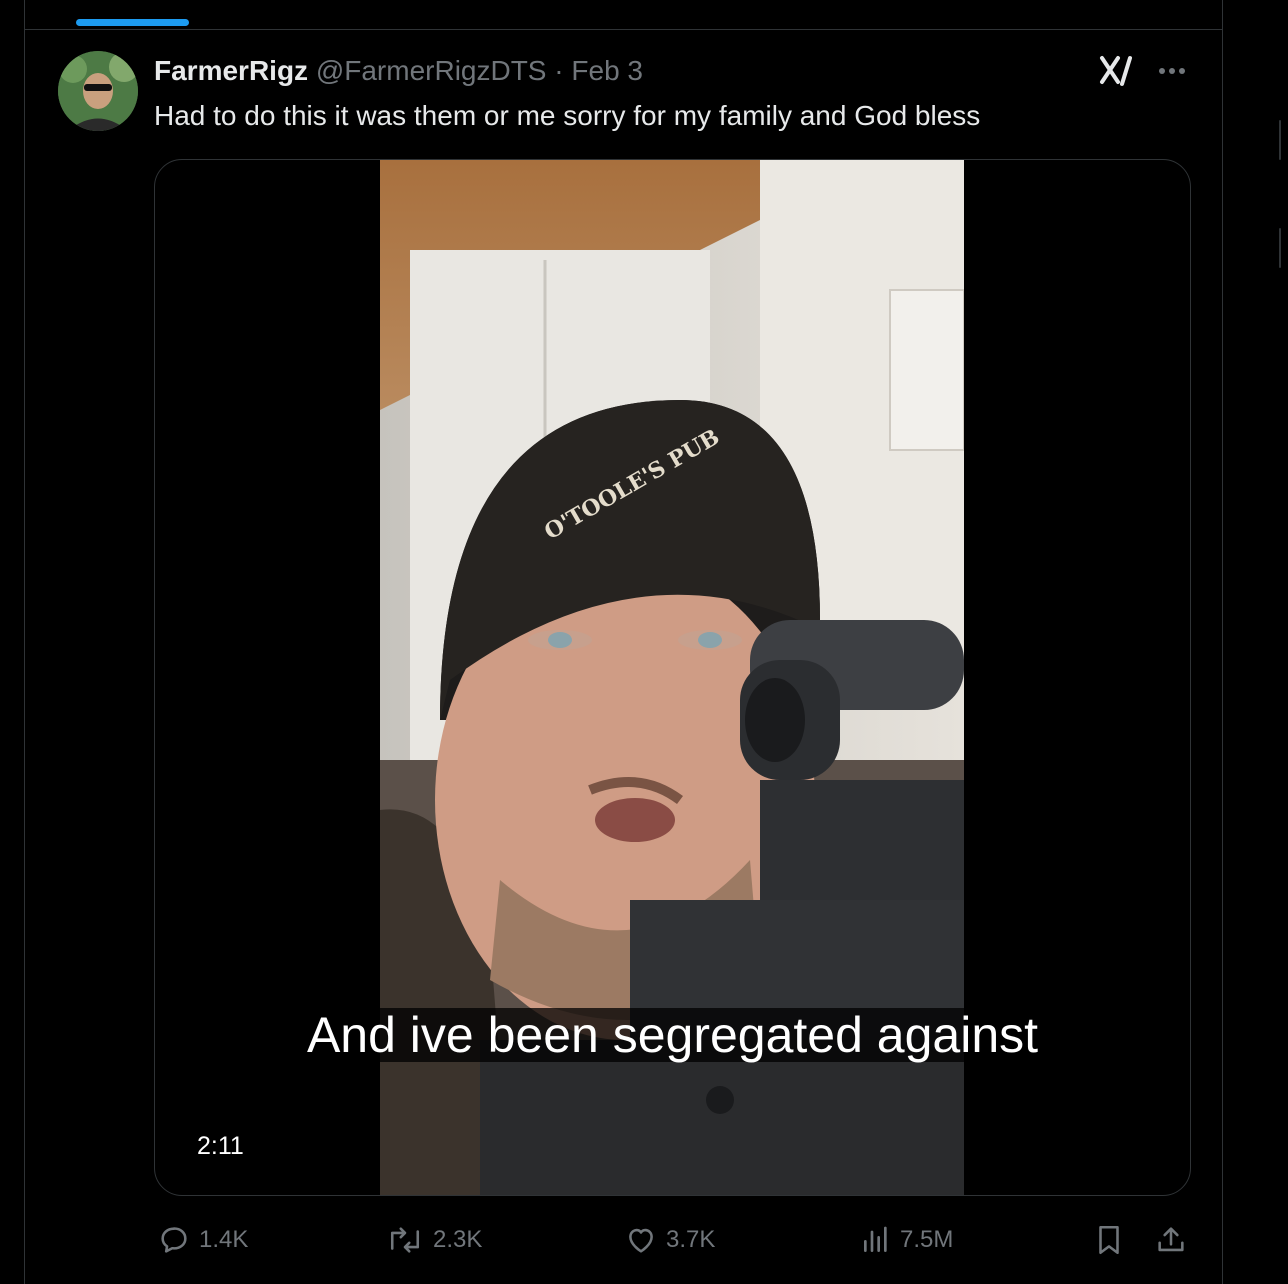 The image size is (1288, 1284). I want to click on column-border-right, so click(1222, 642).